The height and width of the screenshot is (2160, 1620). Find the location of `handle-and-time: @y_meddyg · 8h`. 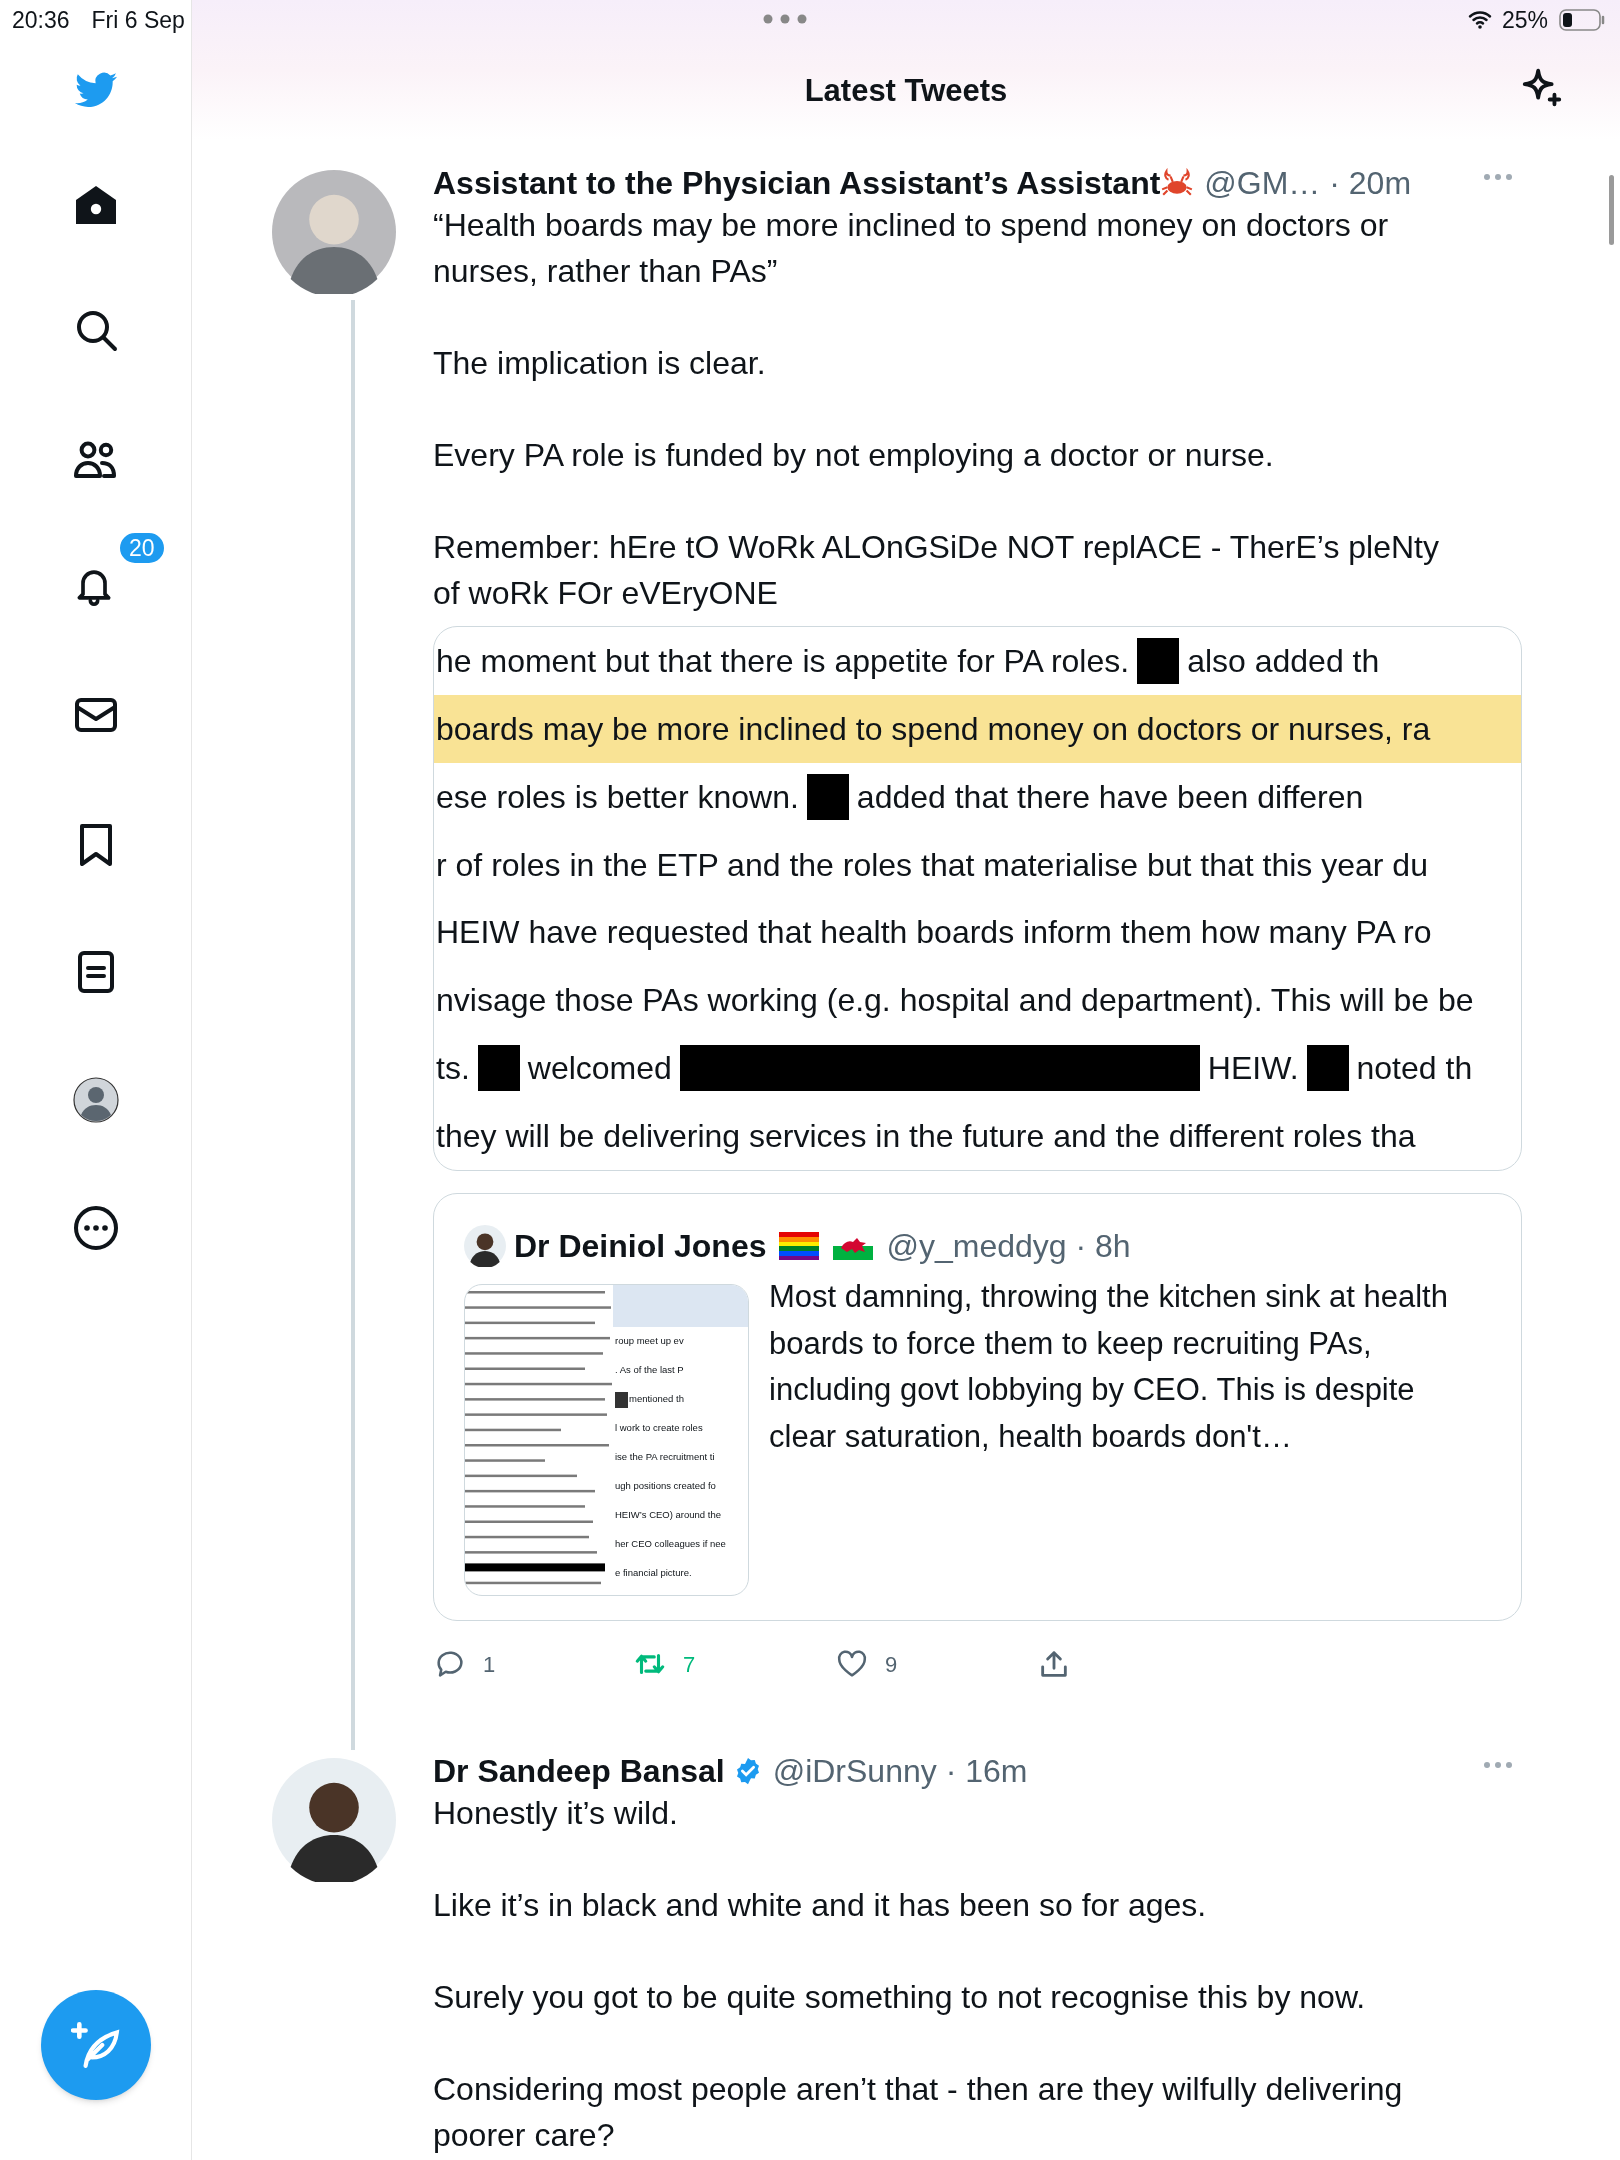

handle-and-time: @y_meddyg · 8h is located at coordinates (1008, 1246).